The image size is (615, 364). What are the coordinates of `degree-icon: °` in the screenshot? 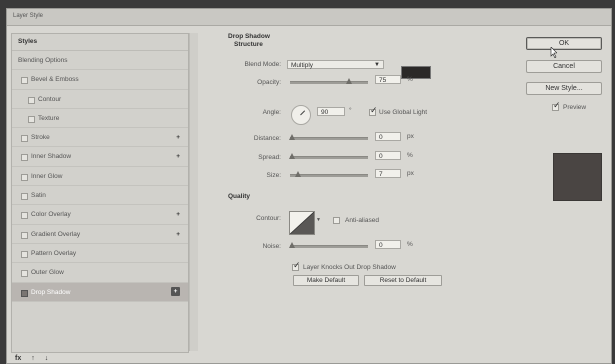 It's located at (350, 110).